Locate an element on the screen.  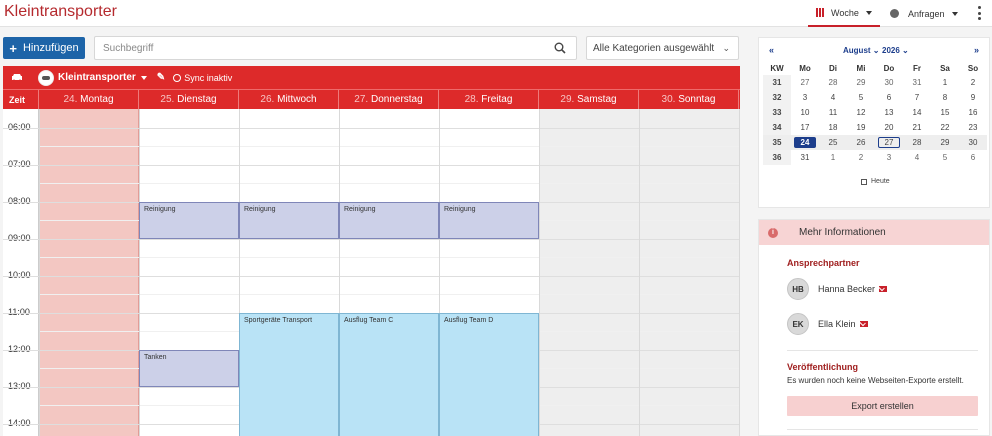
day-header-tuesday: 25. Dienstag is located at coordinates (189, 99).